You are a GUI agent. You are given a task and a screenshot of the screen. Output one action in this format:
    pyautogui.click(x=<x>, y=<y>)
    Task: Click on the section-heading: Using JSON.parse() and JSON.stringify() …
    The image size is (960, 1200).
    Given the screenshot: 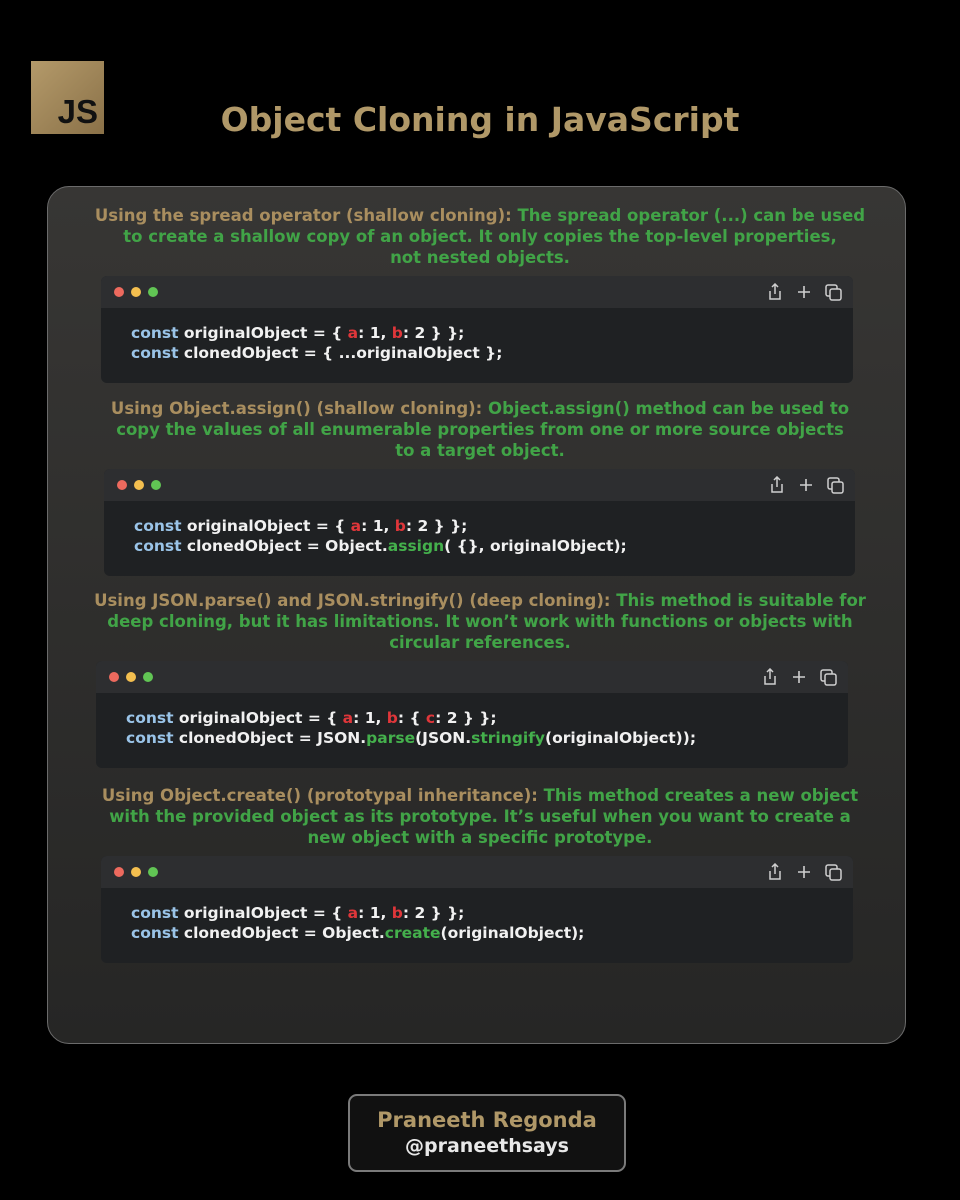 What is the action you would take?
    pyautogui.click(x=352, y=600)
    